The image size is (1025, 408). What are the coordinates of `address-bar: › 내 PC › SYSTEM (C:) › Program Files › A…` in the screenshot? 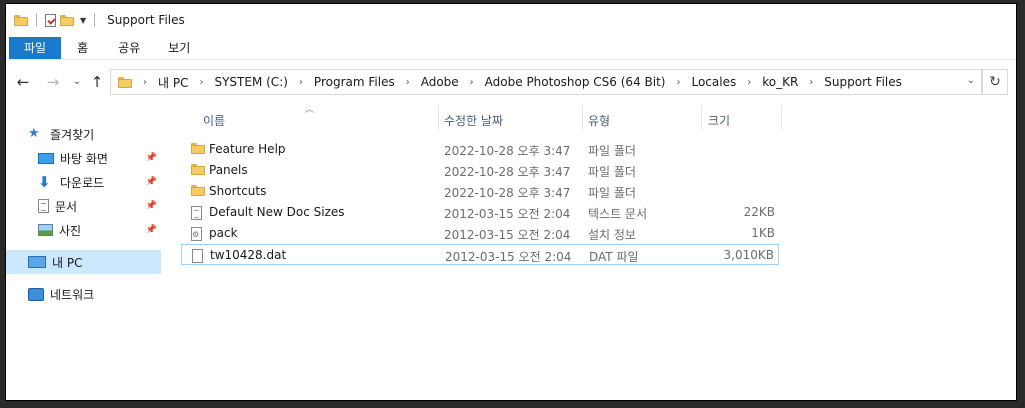 It's located at (546, 82).